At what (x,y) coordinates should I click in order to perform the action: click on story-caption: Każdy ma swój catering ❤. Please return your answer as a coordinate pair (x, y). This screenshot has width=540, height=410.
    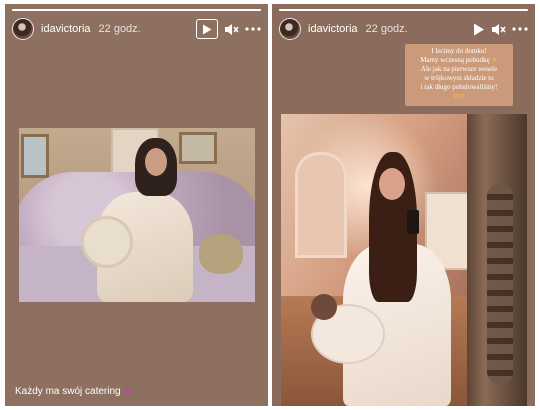
    Looking at the image, I should click on (73, 391).